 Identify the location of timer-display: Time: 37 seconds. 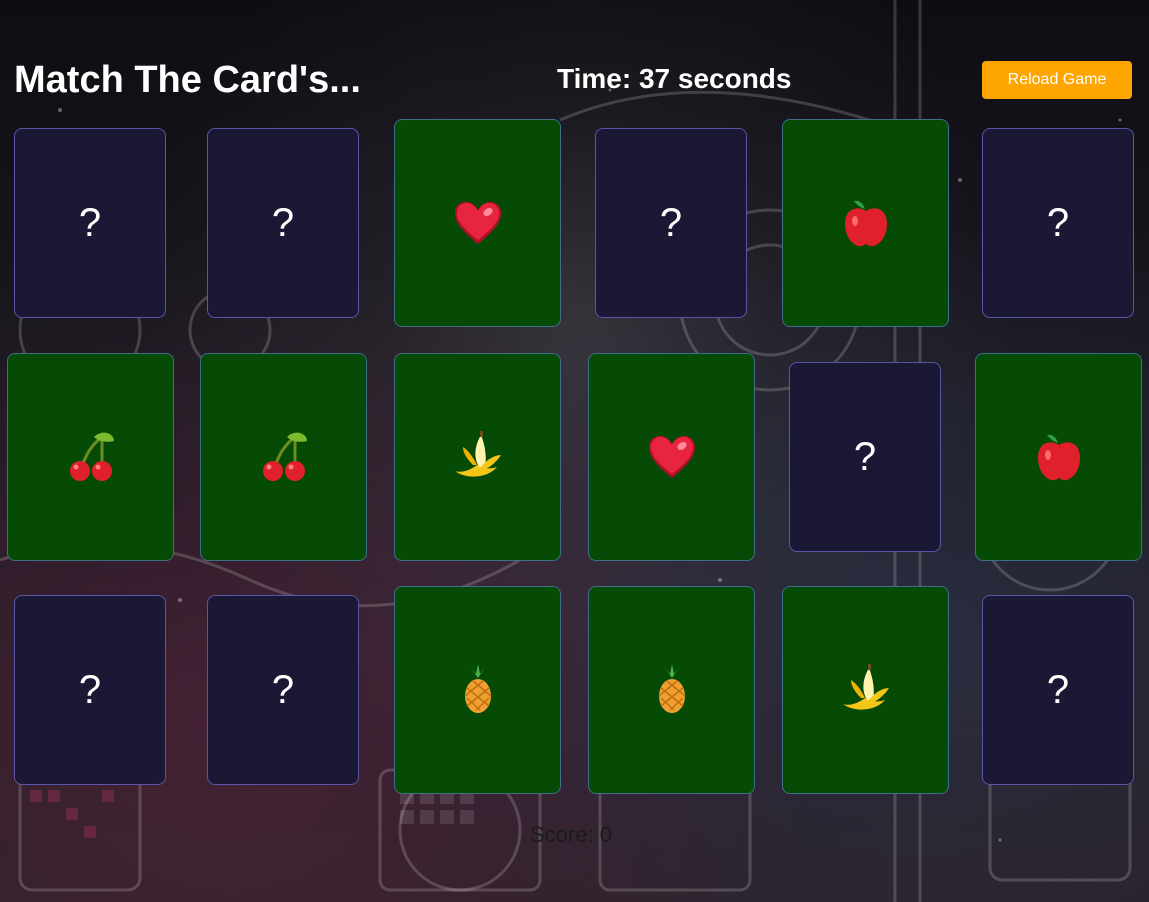
(674, 78).